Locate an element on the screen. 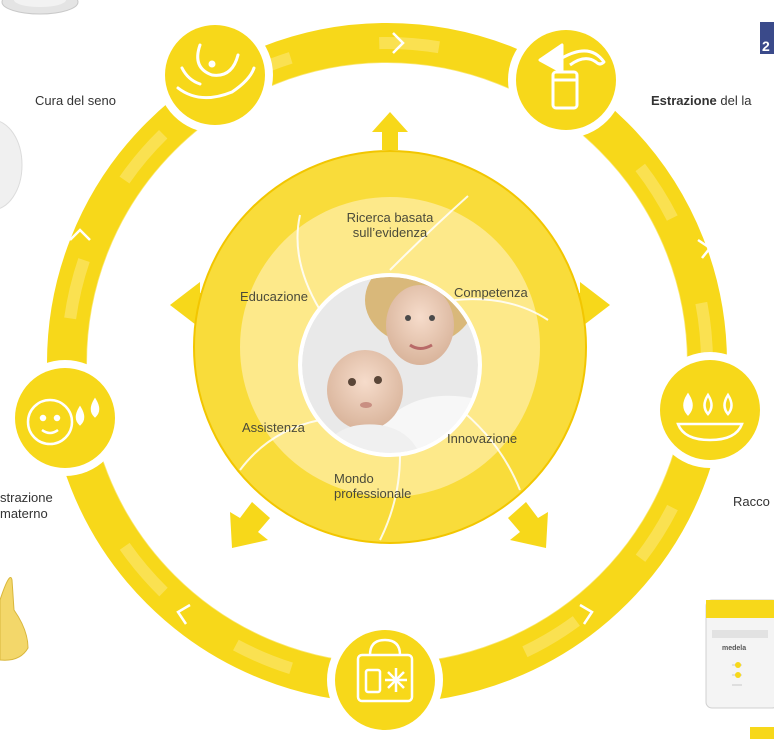  collection-node is located at coordinates (710, 410).